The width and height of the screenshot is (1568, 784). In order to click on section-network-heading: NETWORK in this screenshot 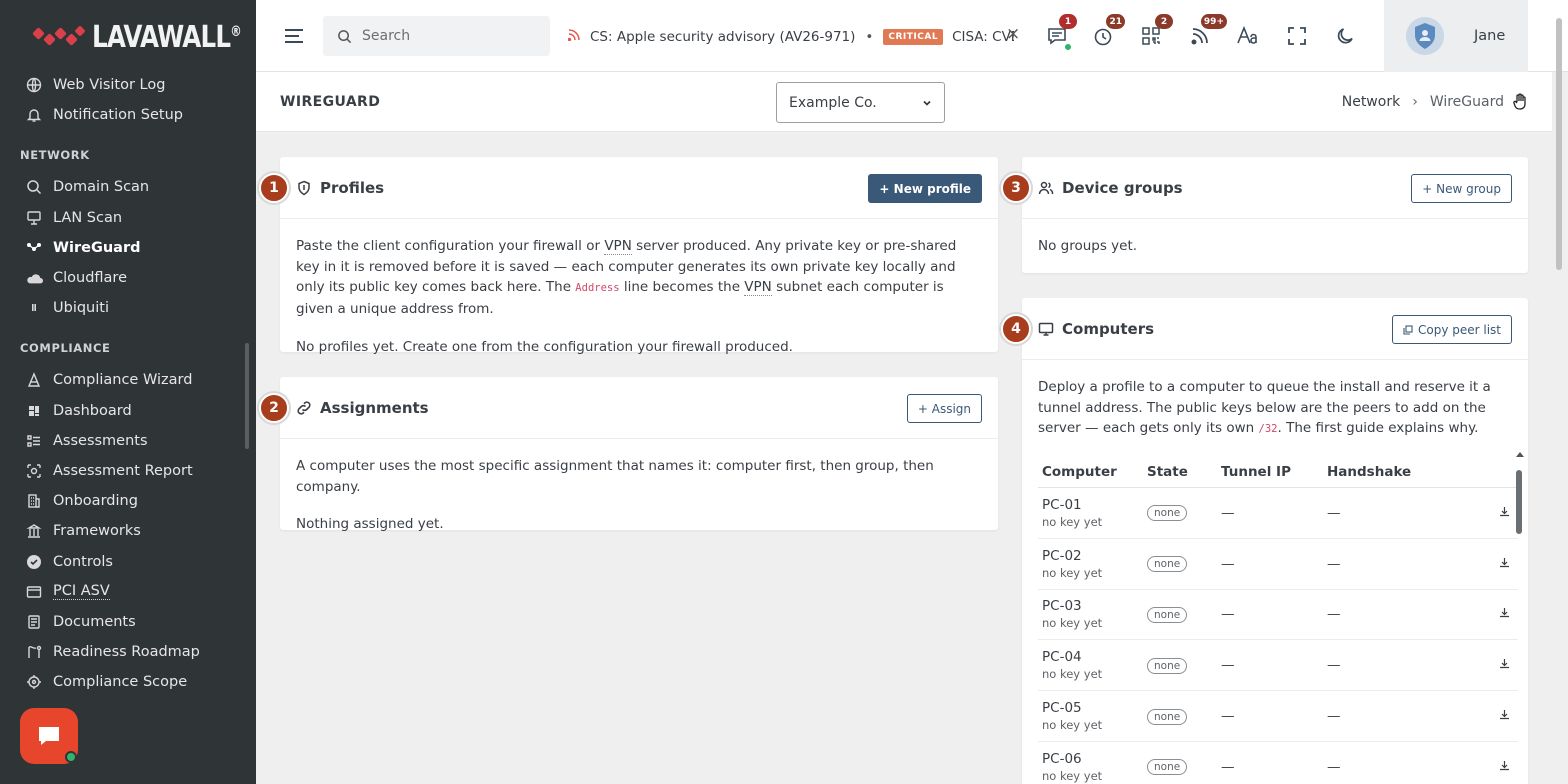, I will do `click(55, 155)`.